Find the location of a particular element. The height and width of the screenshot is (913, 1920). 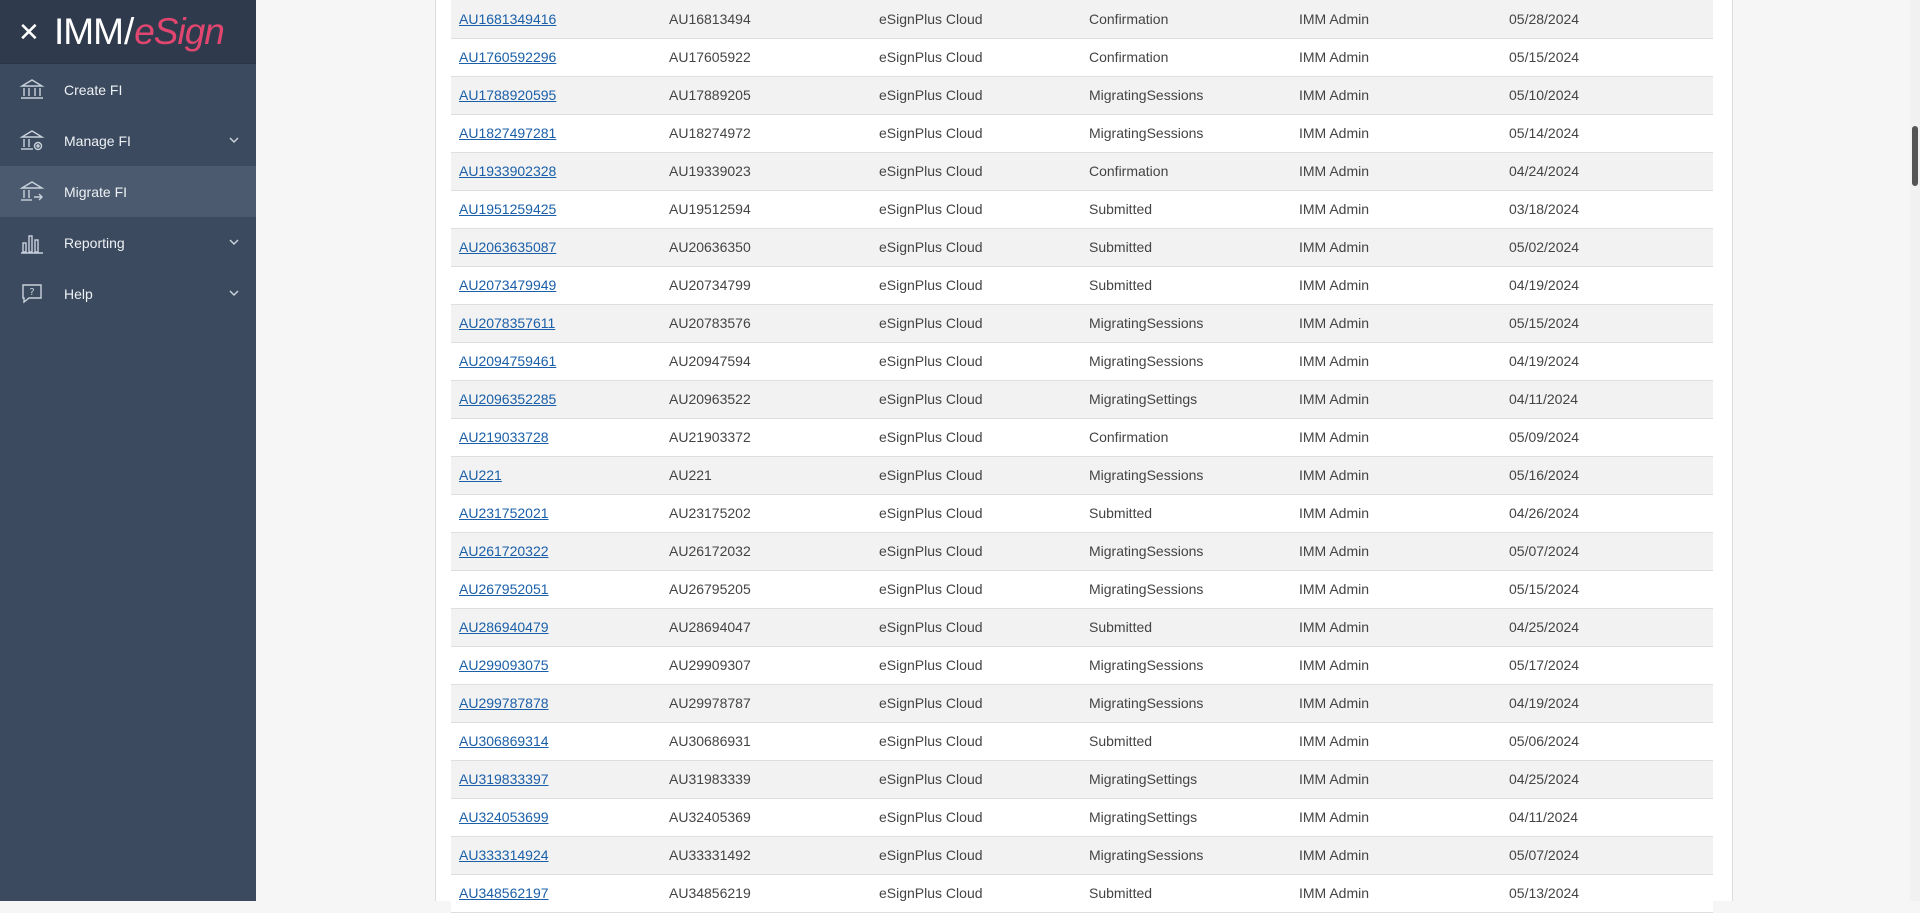

cell-date: 05/14/2024 is located at coordinates (1544, 133).